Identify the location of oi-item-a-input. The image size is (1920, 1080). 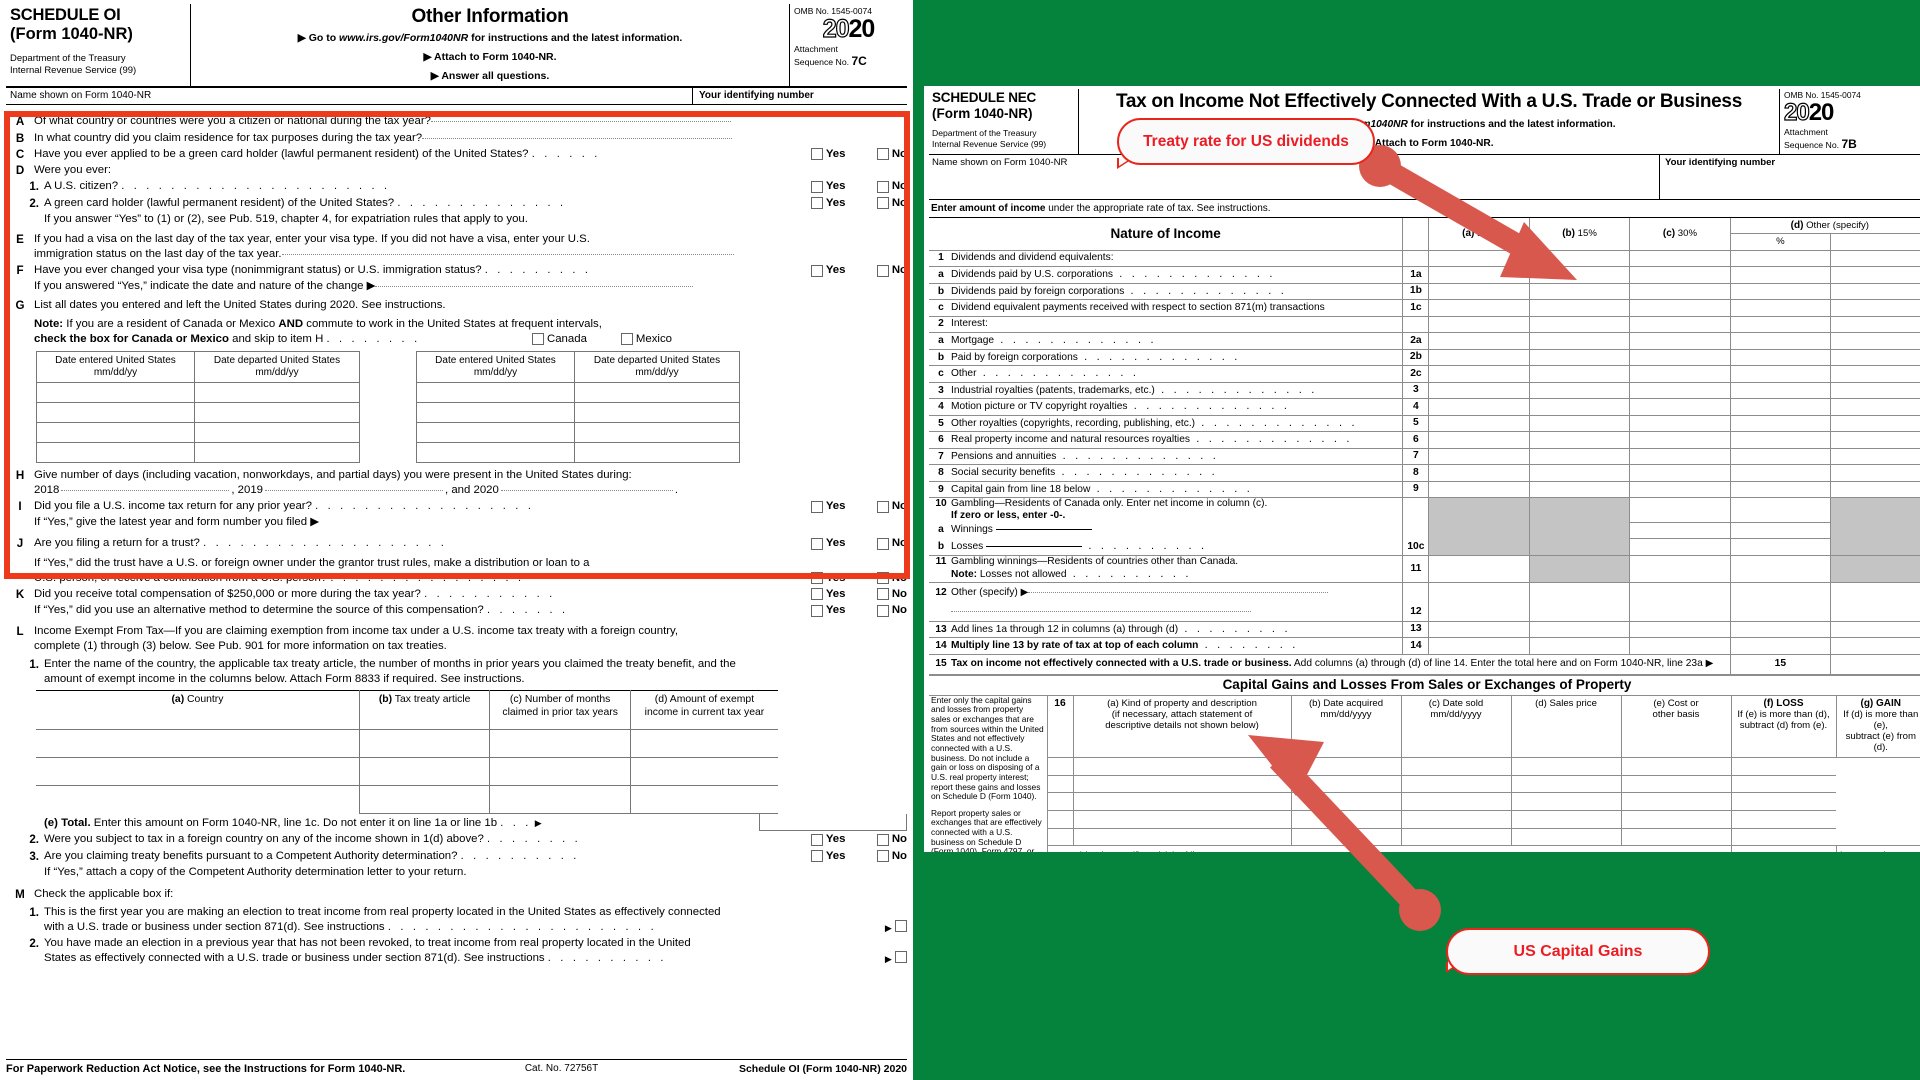
(580, 122).